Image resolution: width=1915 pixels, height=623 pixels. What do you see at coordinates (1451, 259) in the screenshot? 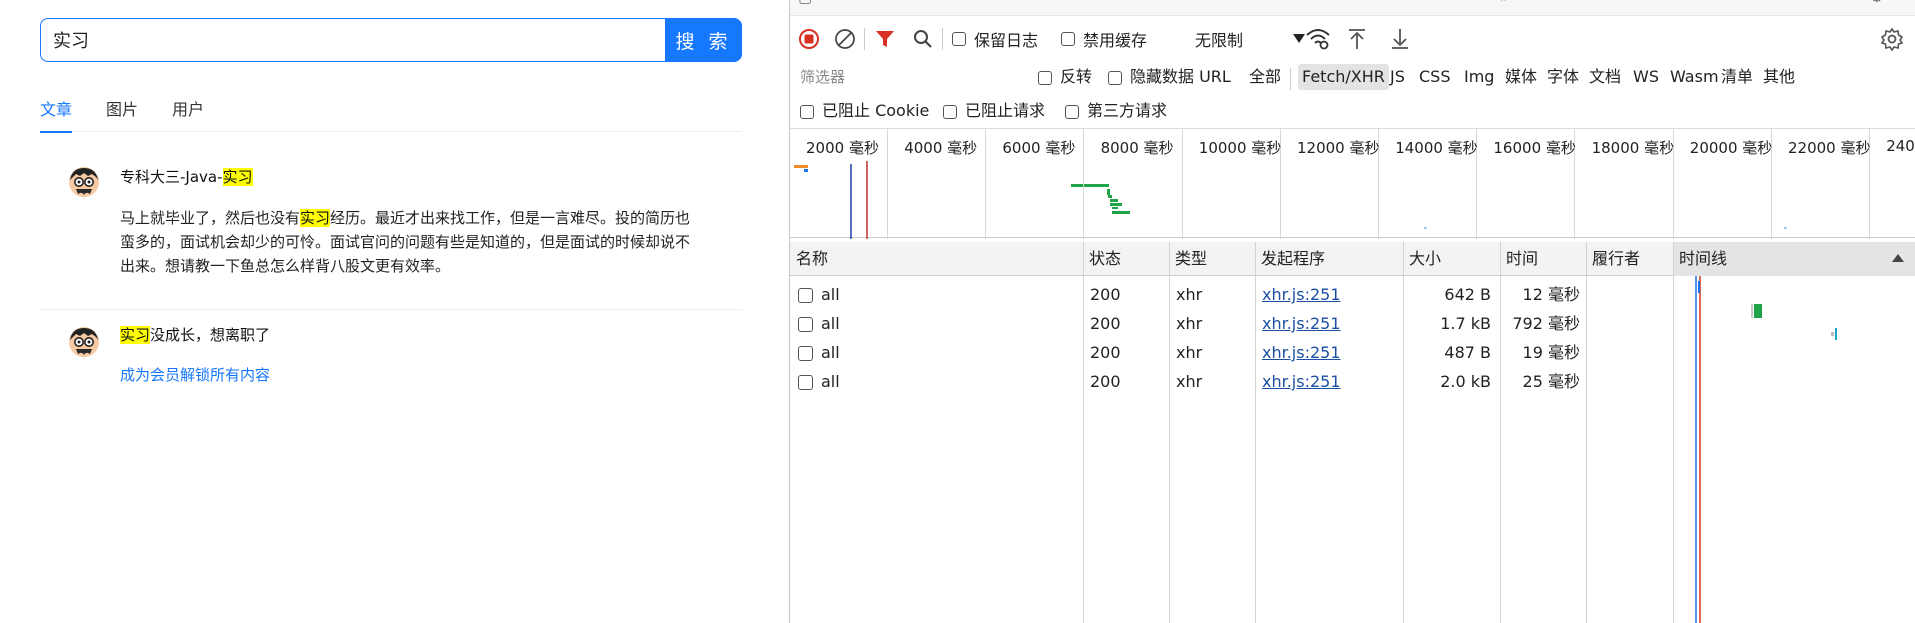
I see `column-header-size: 大小` at bounding box center [1451, 259].